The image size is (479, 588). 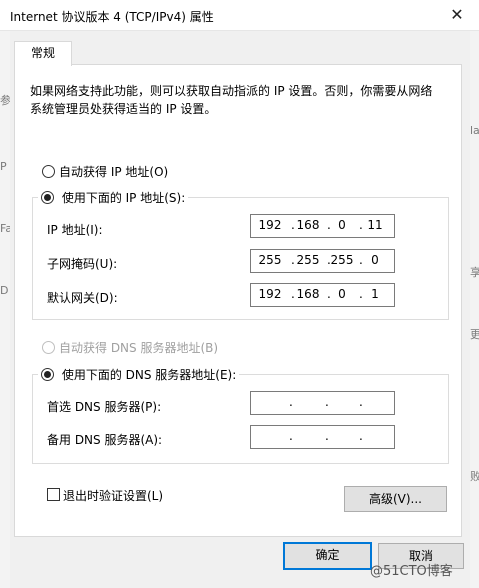 I want to click on default-gateway-input: 192 . 168 . 0 . 1, so click(x=322, y=295).